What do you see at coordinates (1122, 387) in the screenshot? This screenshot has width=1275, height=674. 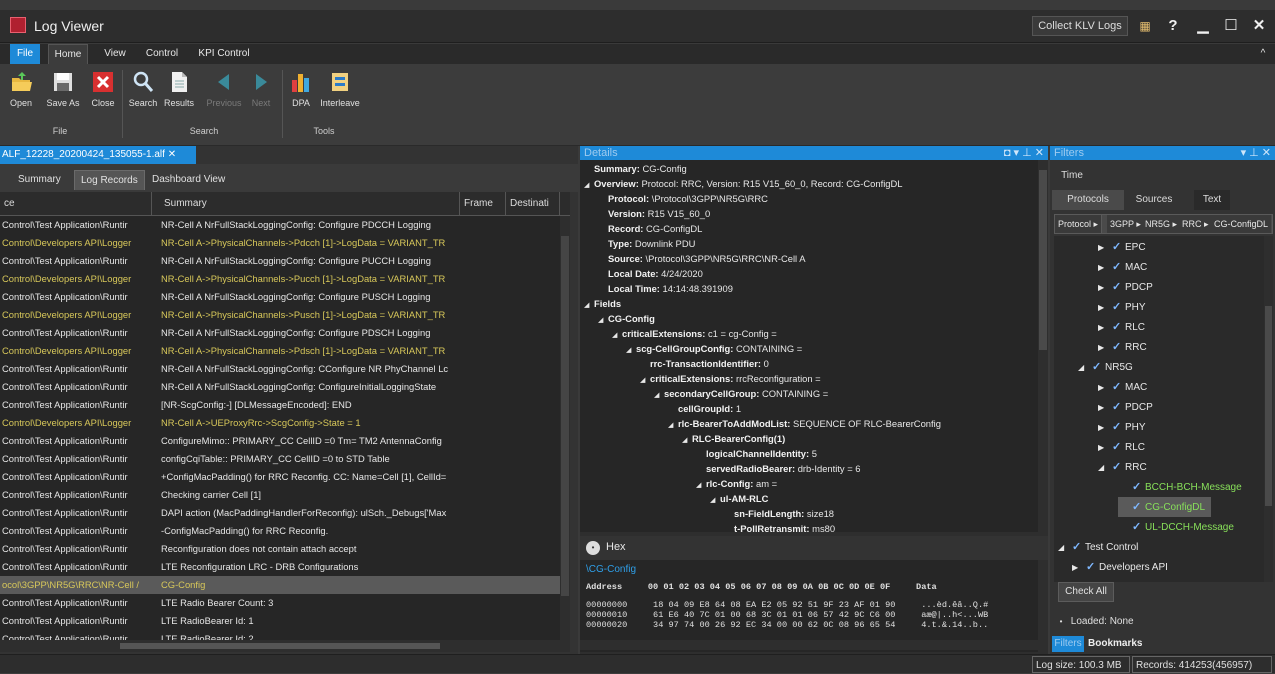 I see `filter-tree-node: ▶ ✓ MAC` at bounding box center [1122, 387].